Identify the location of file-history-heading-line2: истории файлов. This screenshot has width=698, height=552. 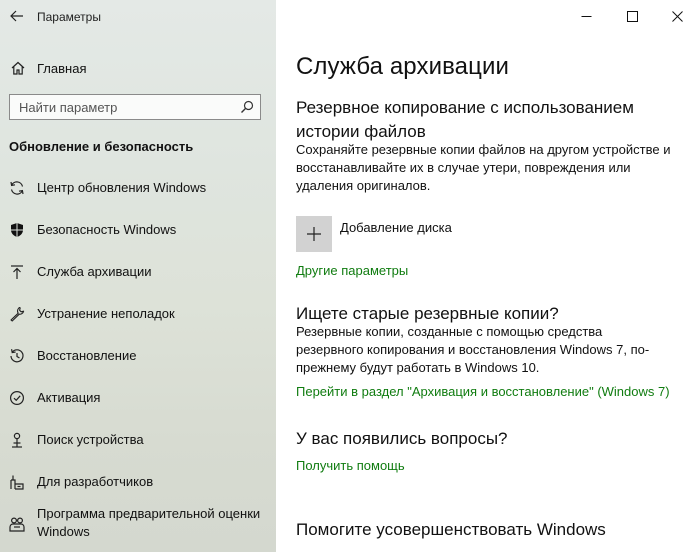
(361, 131).